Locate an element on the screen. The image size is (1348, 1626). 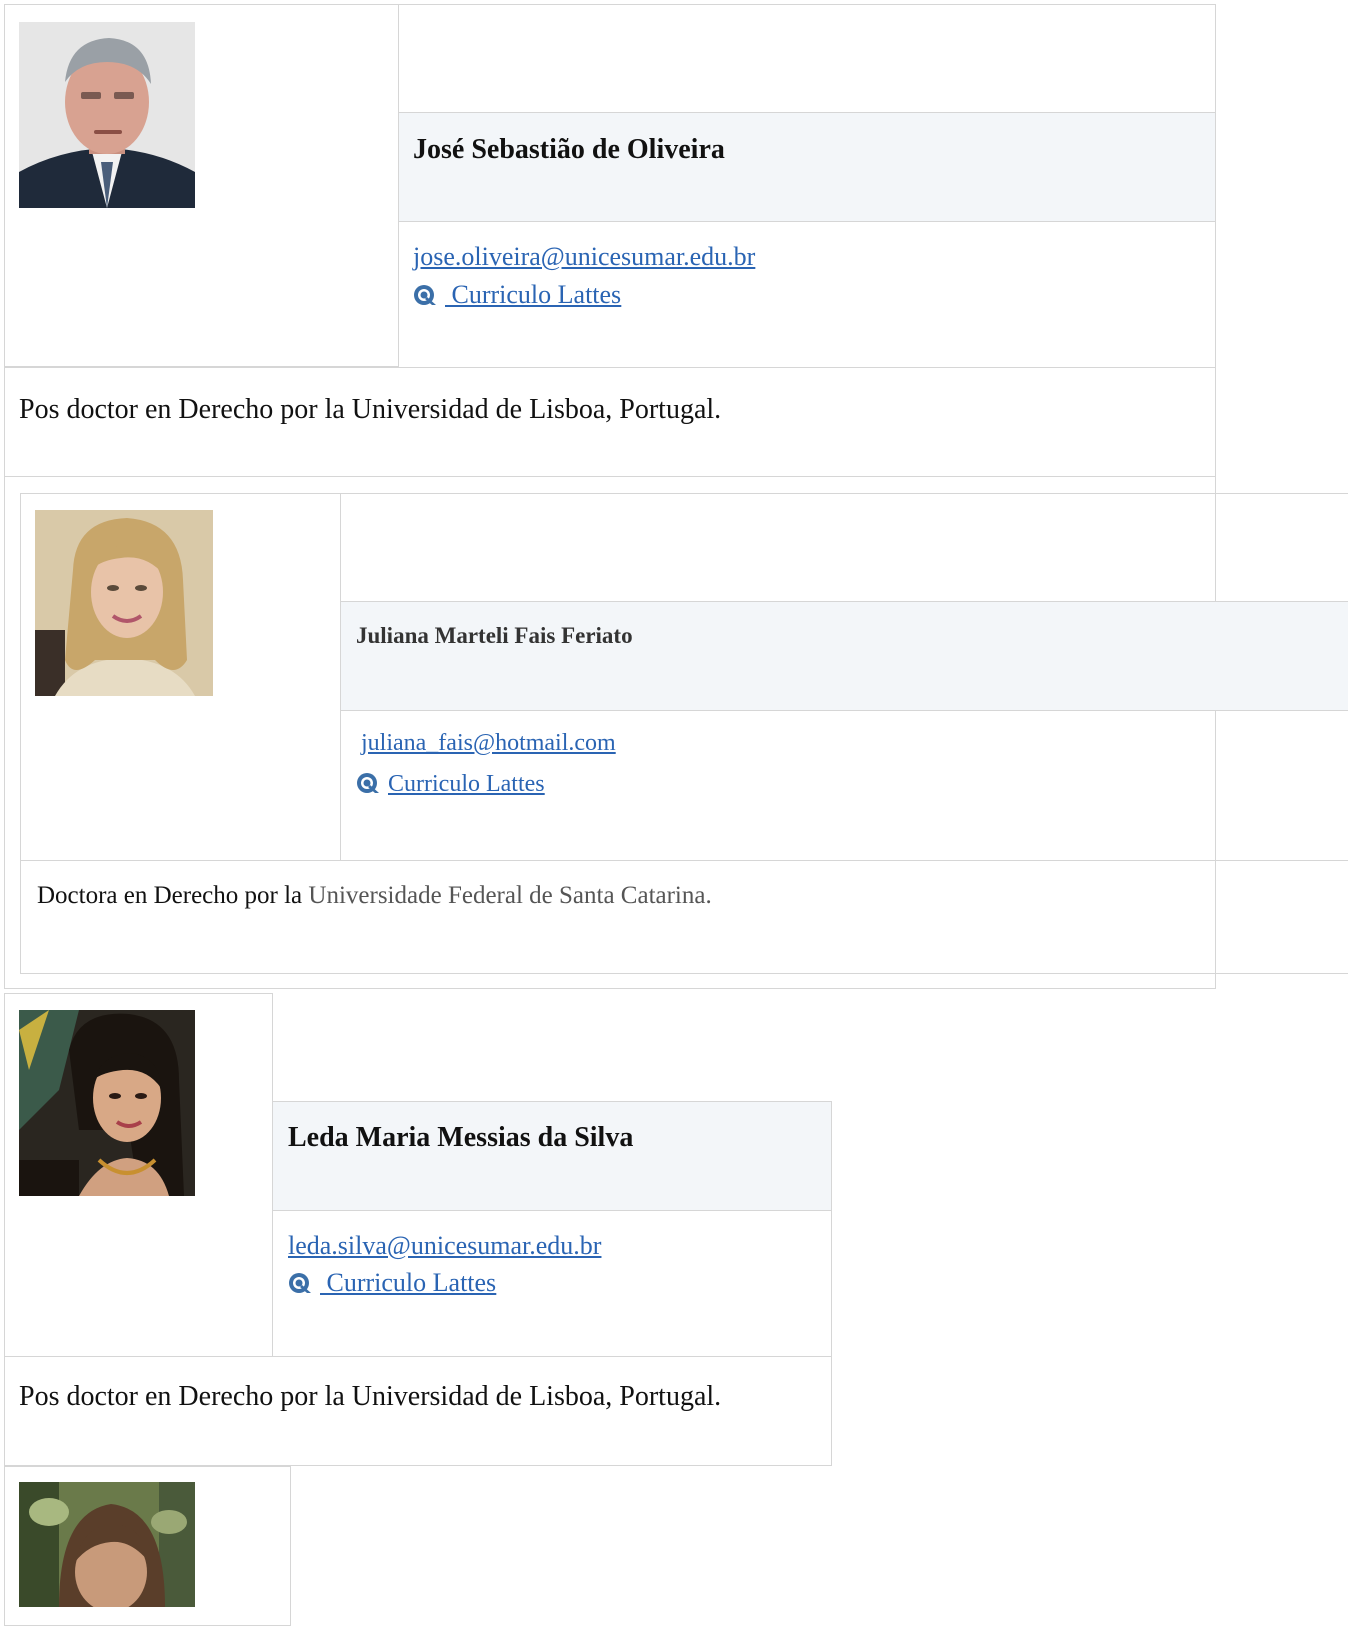
person-3-photo is located at coordinates (107, 1103).